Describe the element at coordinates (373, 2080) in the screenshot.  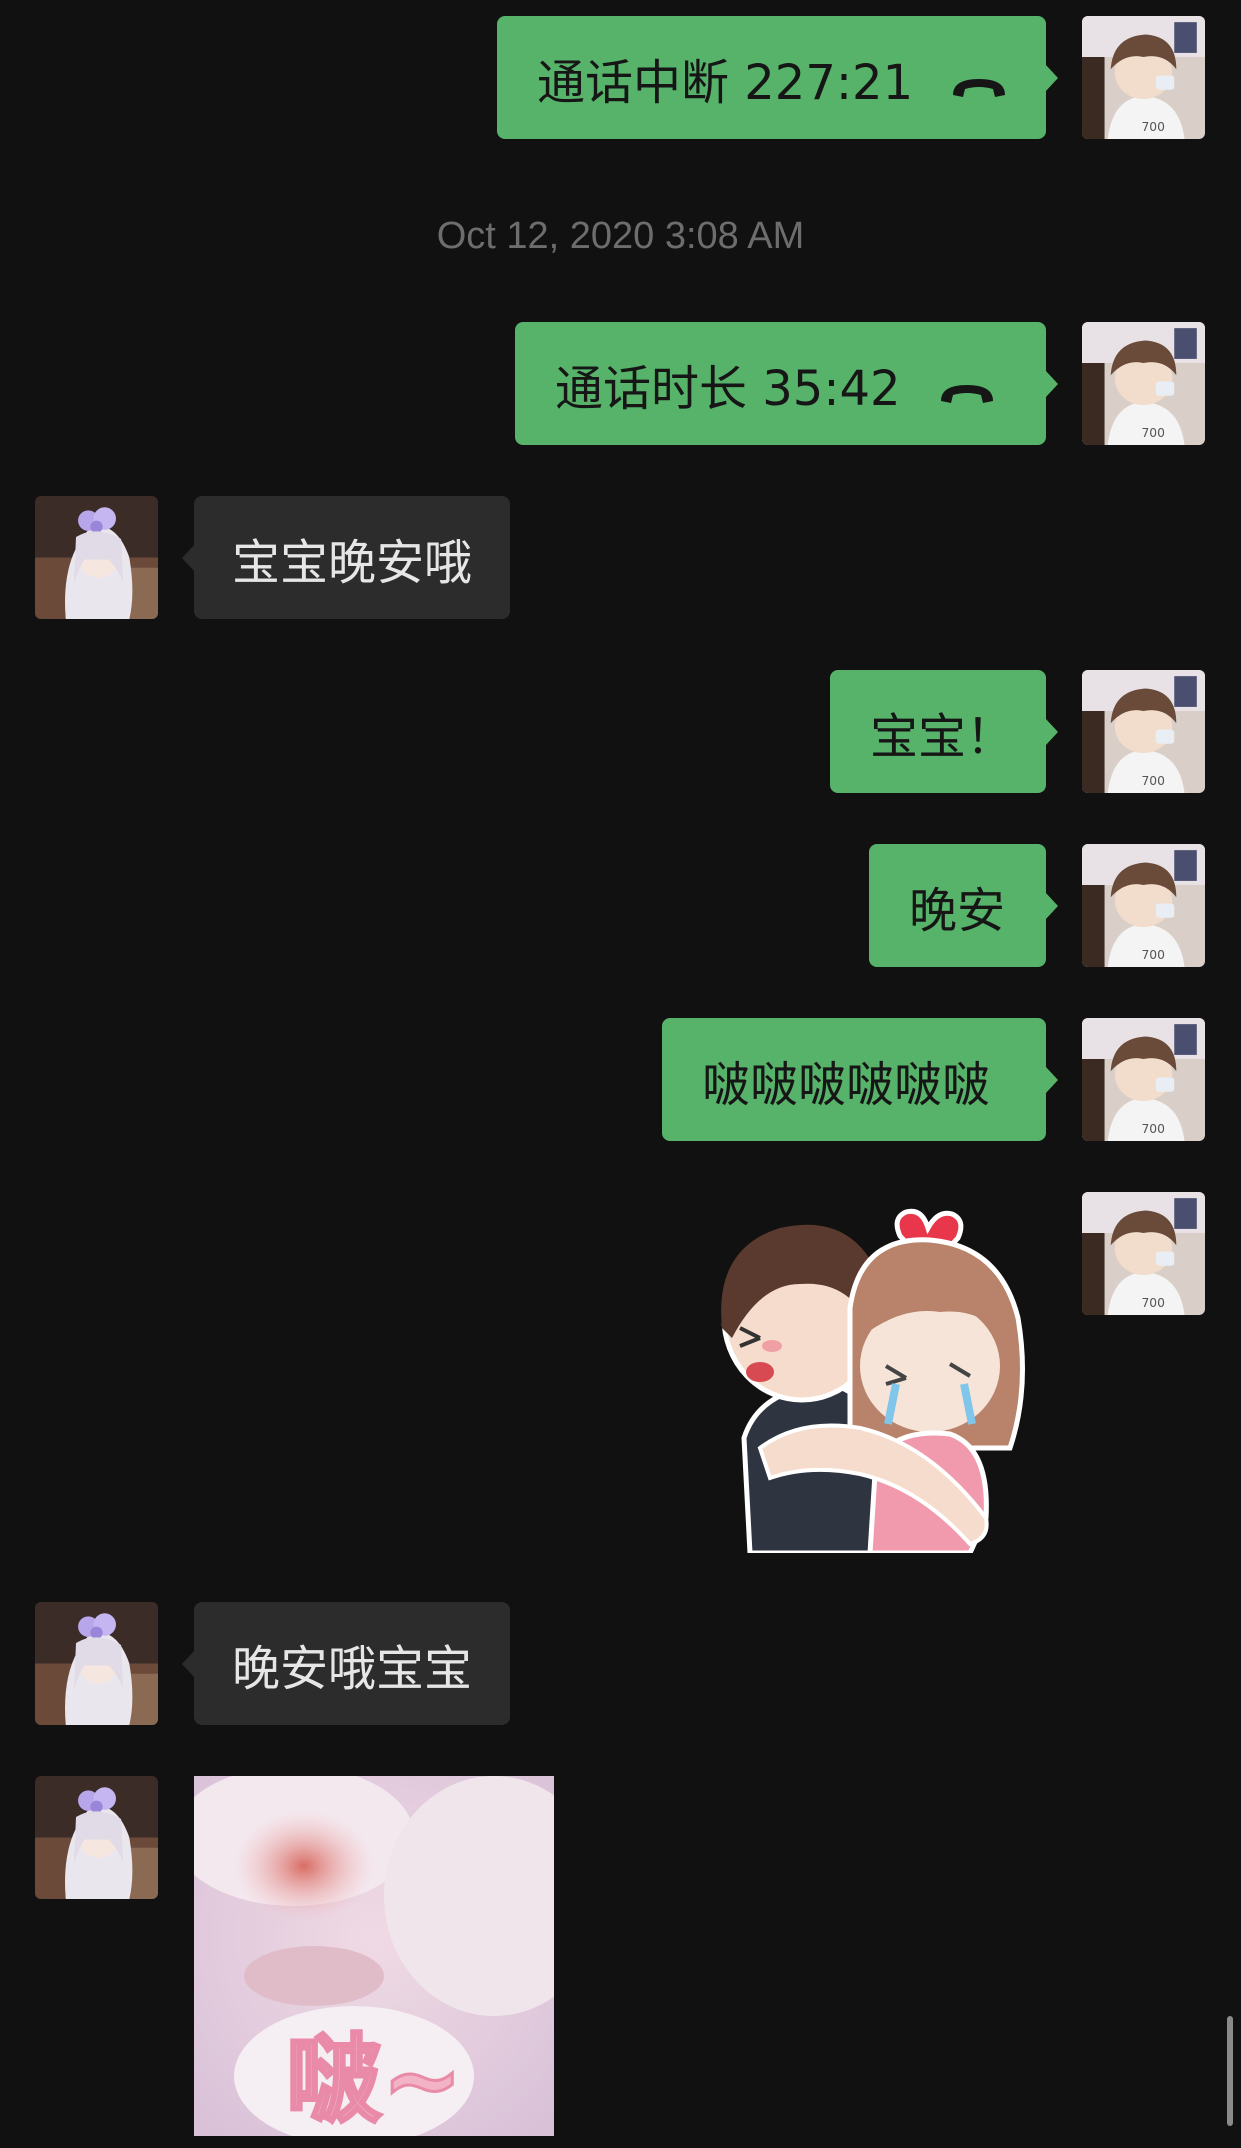
I see `bunny-caption: 啵~` at that location.